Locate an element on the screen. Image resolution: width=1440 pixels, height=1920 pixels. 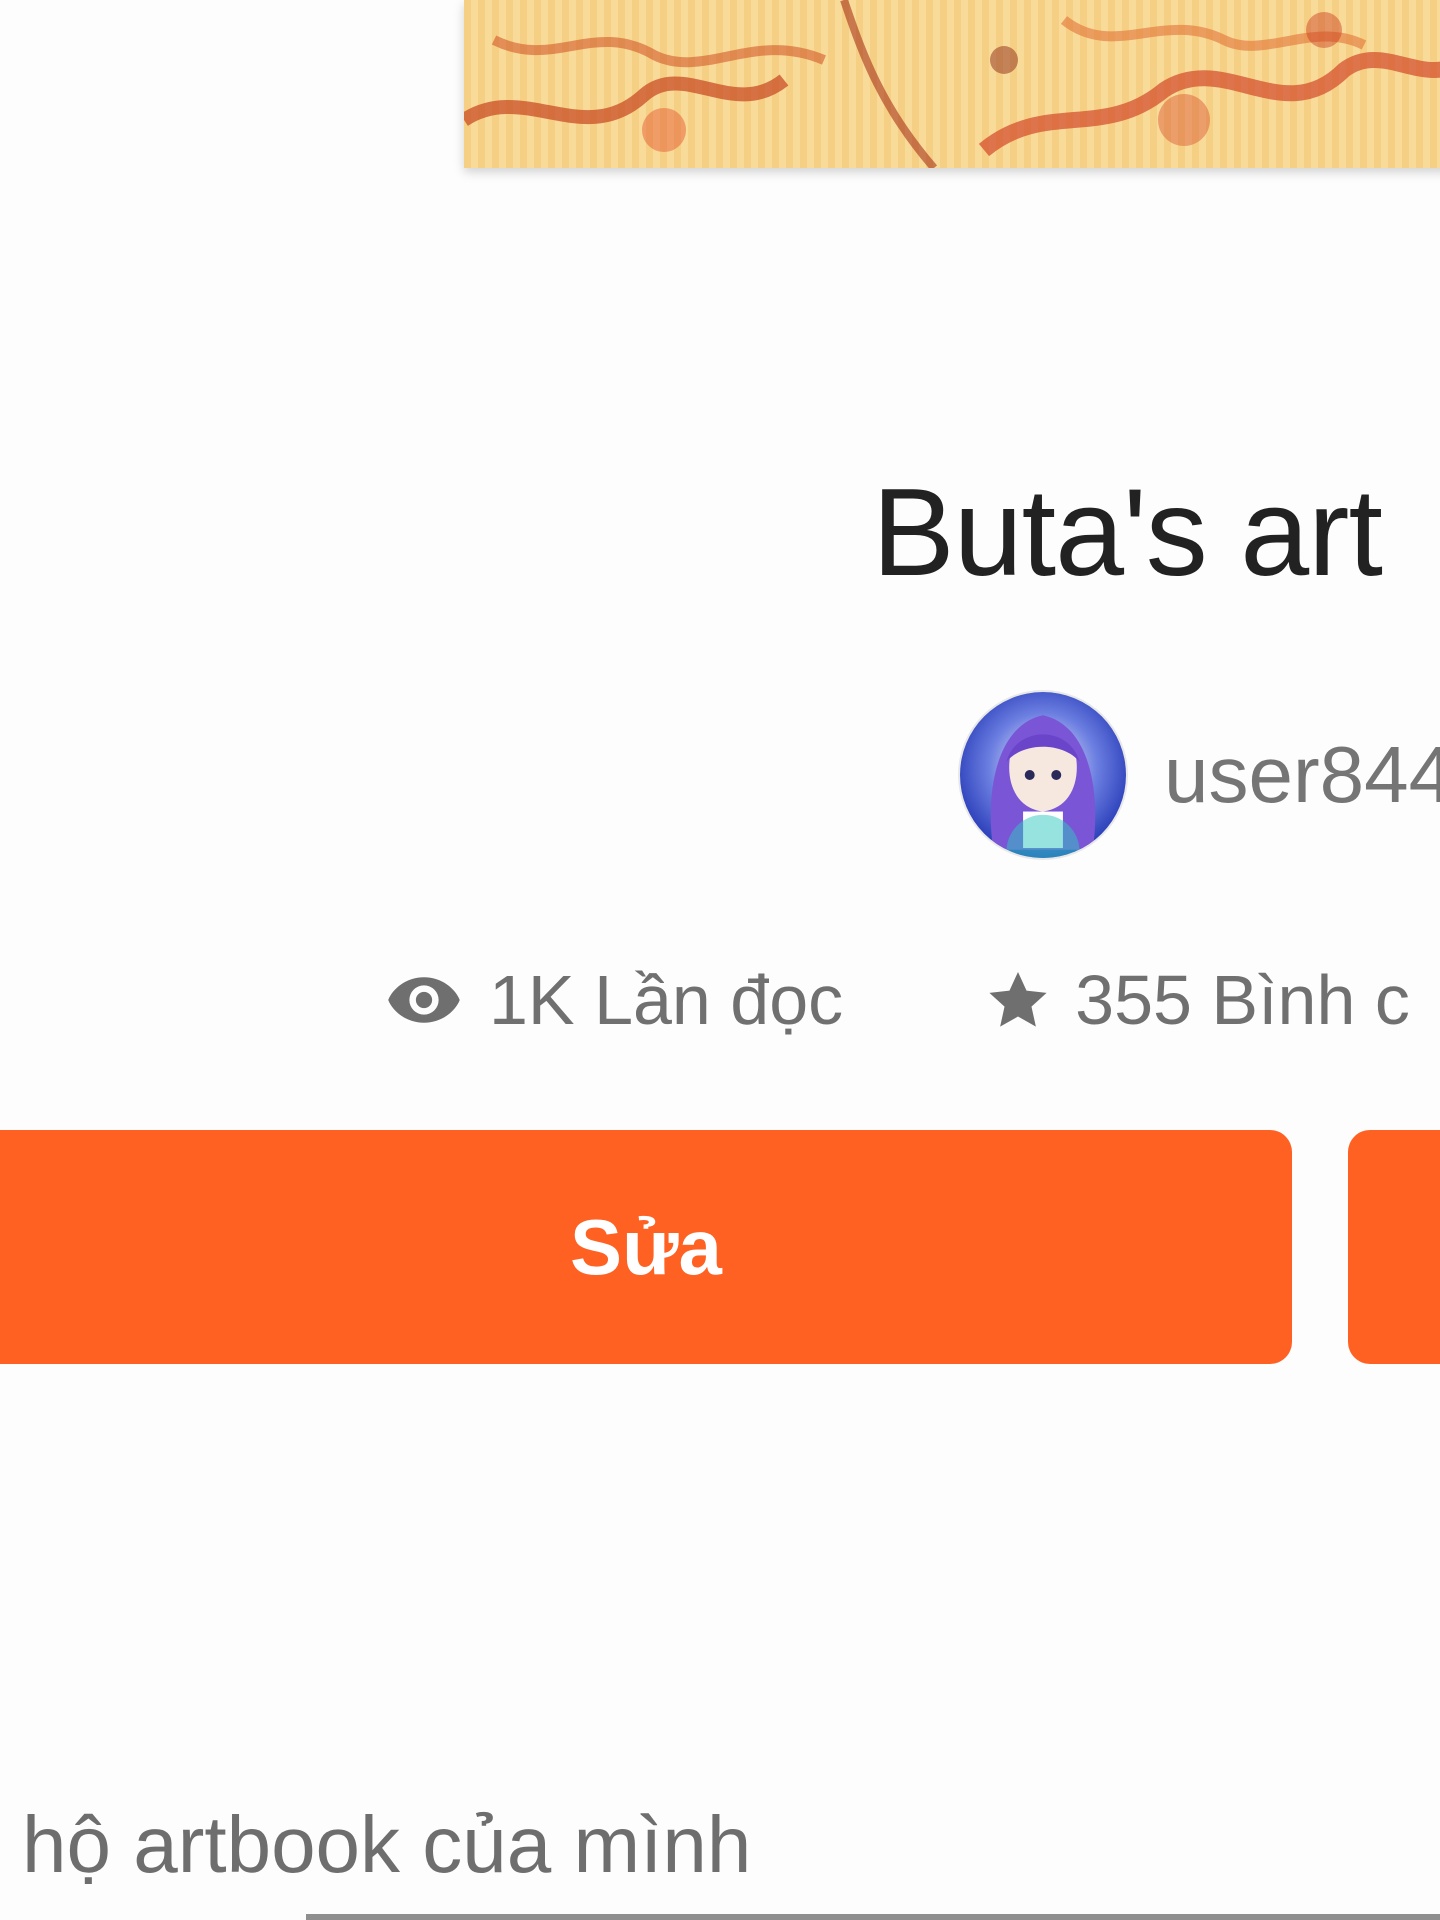
star-icon is located at coordinates (1018, 1000).